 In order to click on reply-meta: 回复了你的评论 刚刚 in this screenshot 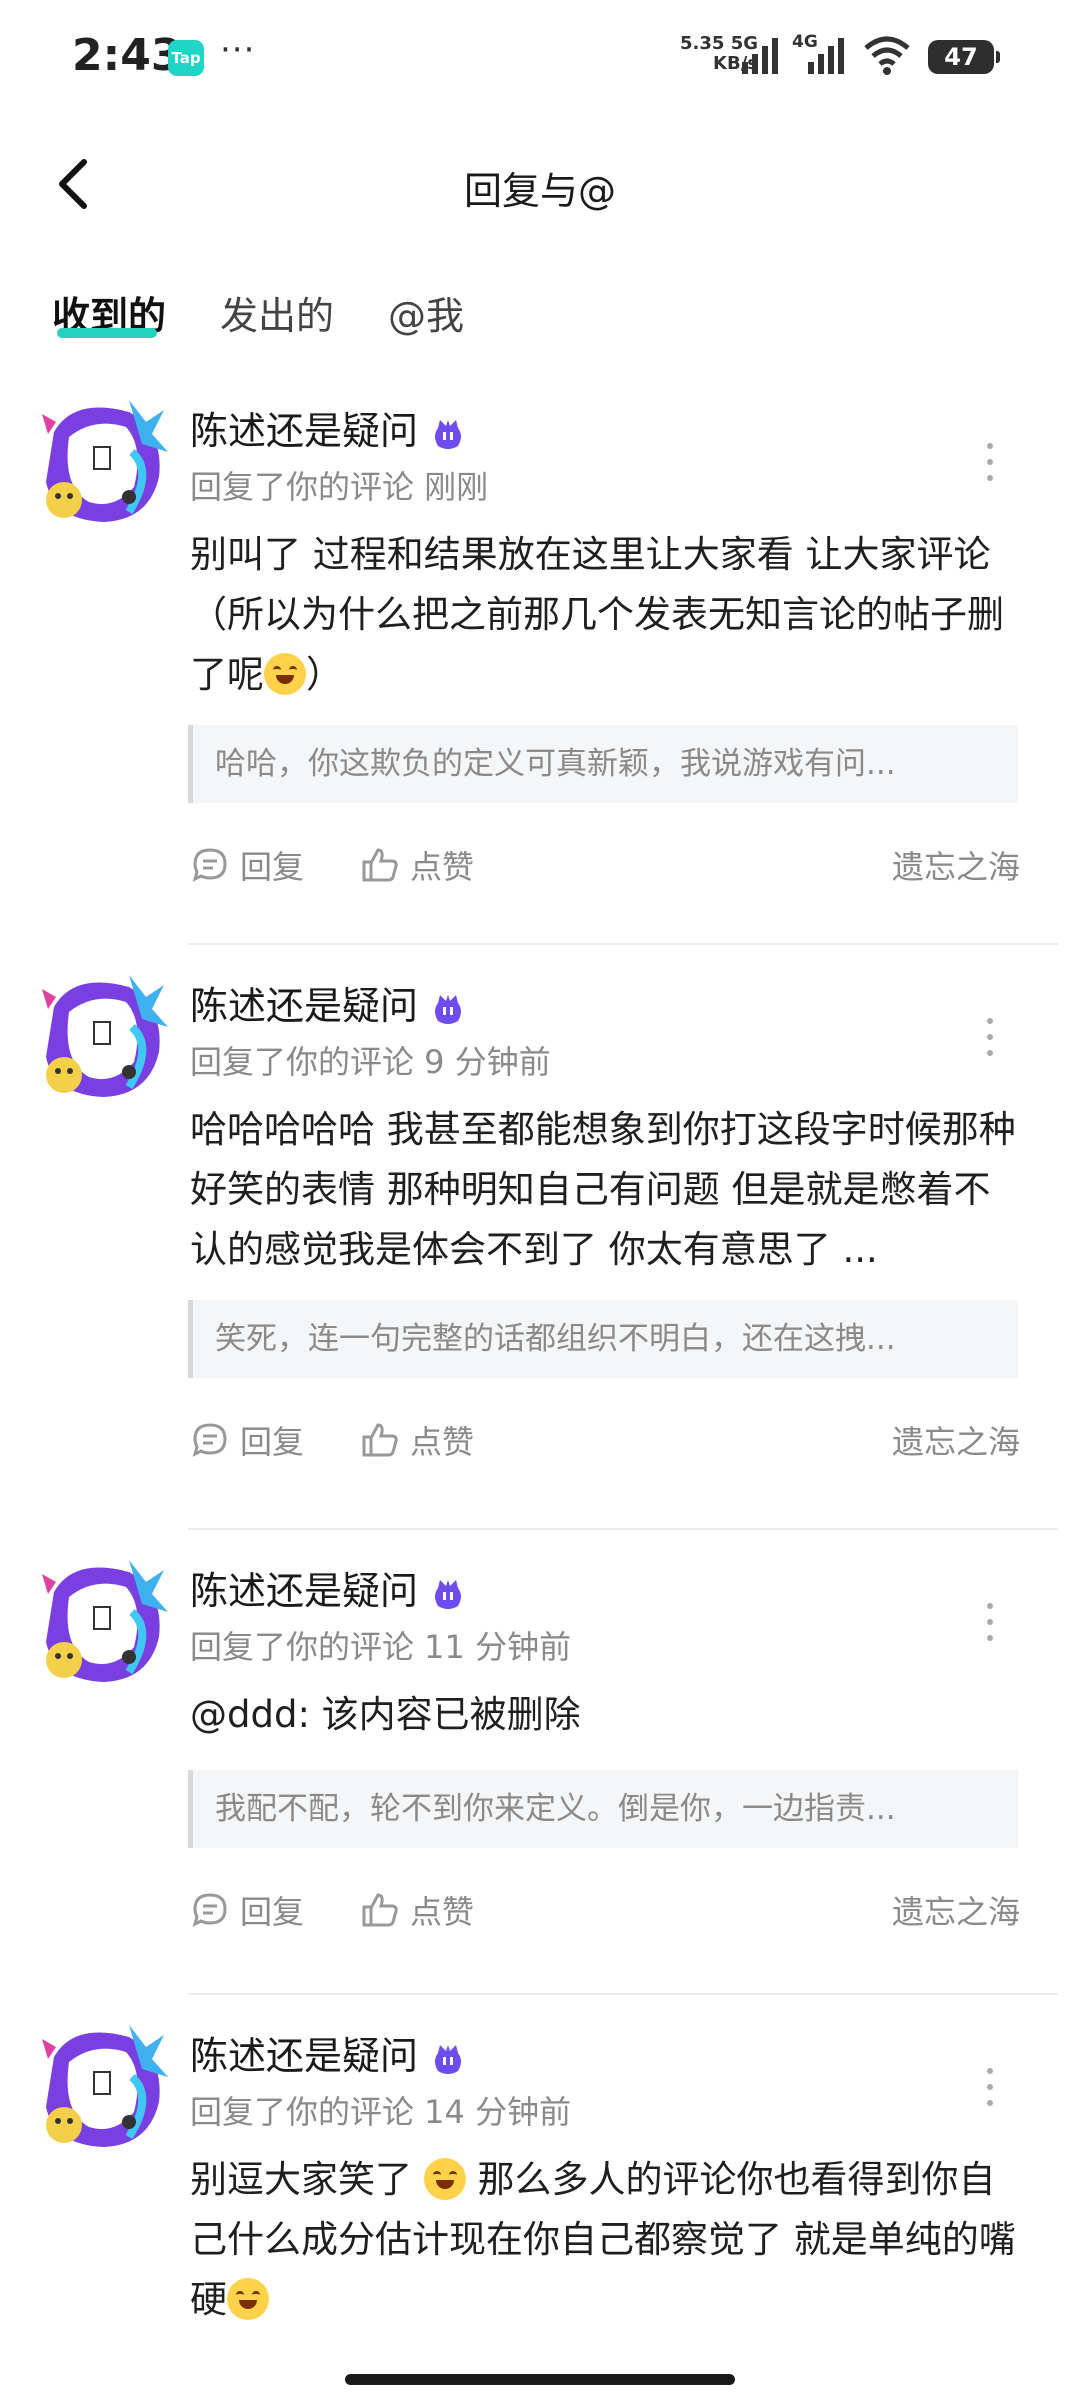, I will do `click(339, 487)`.